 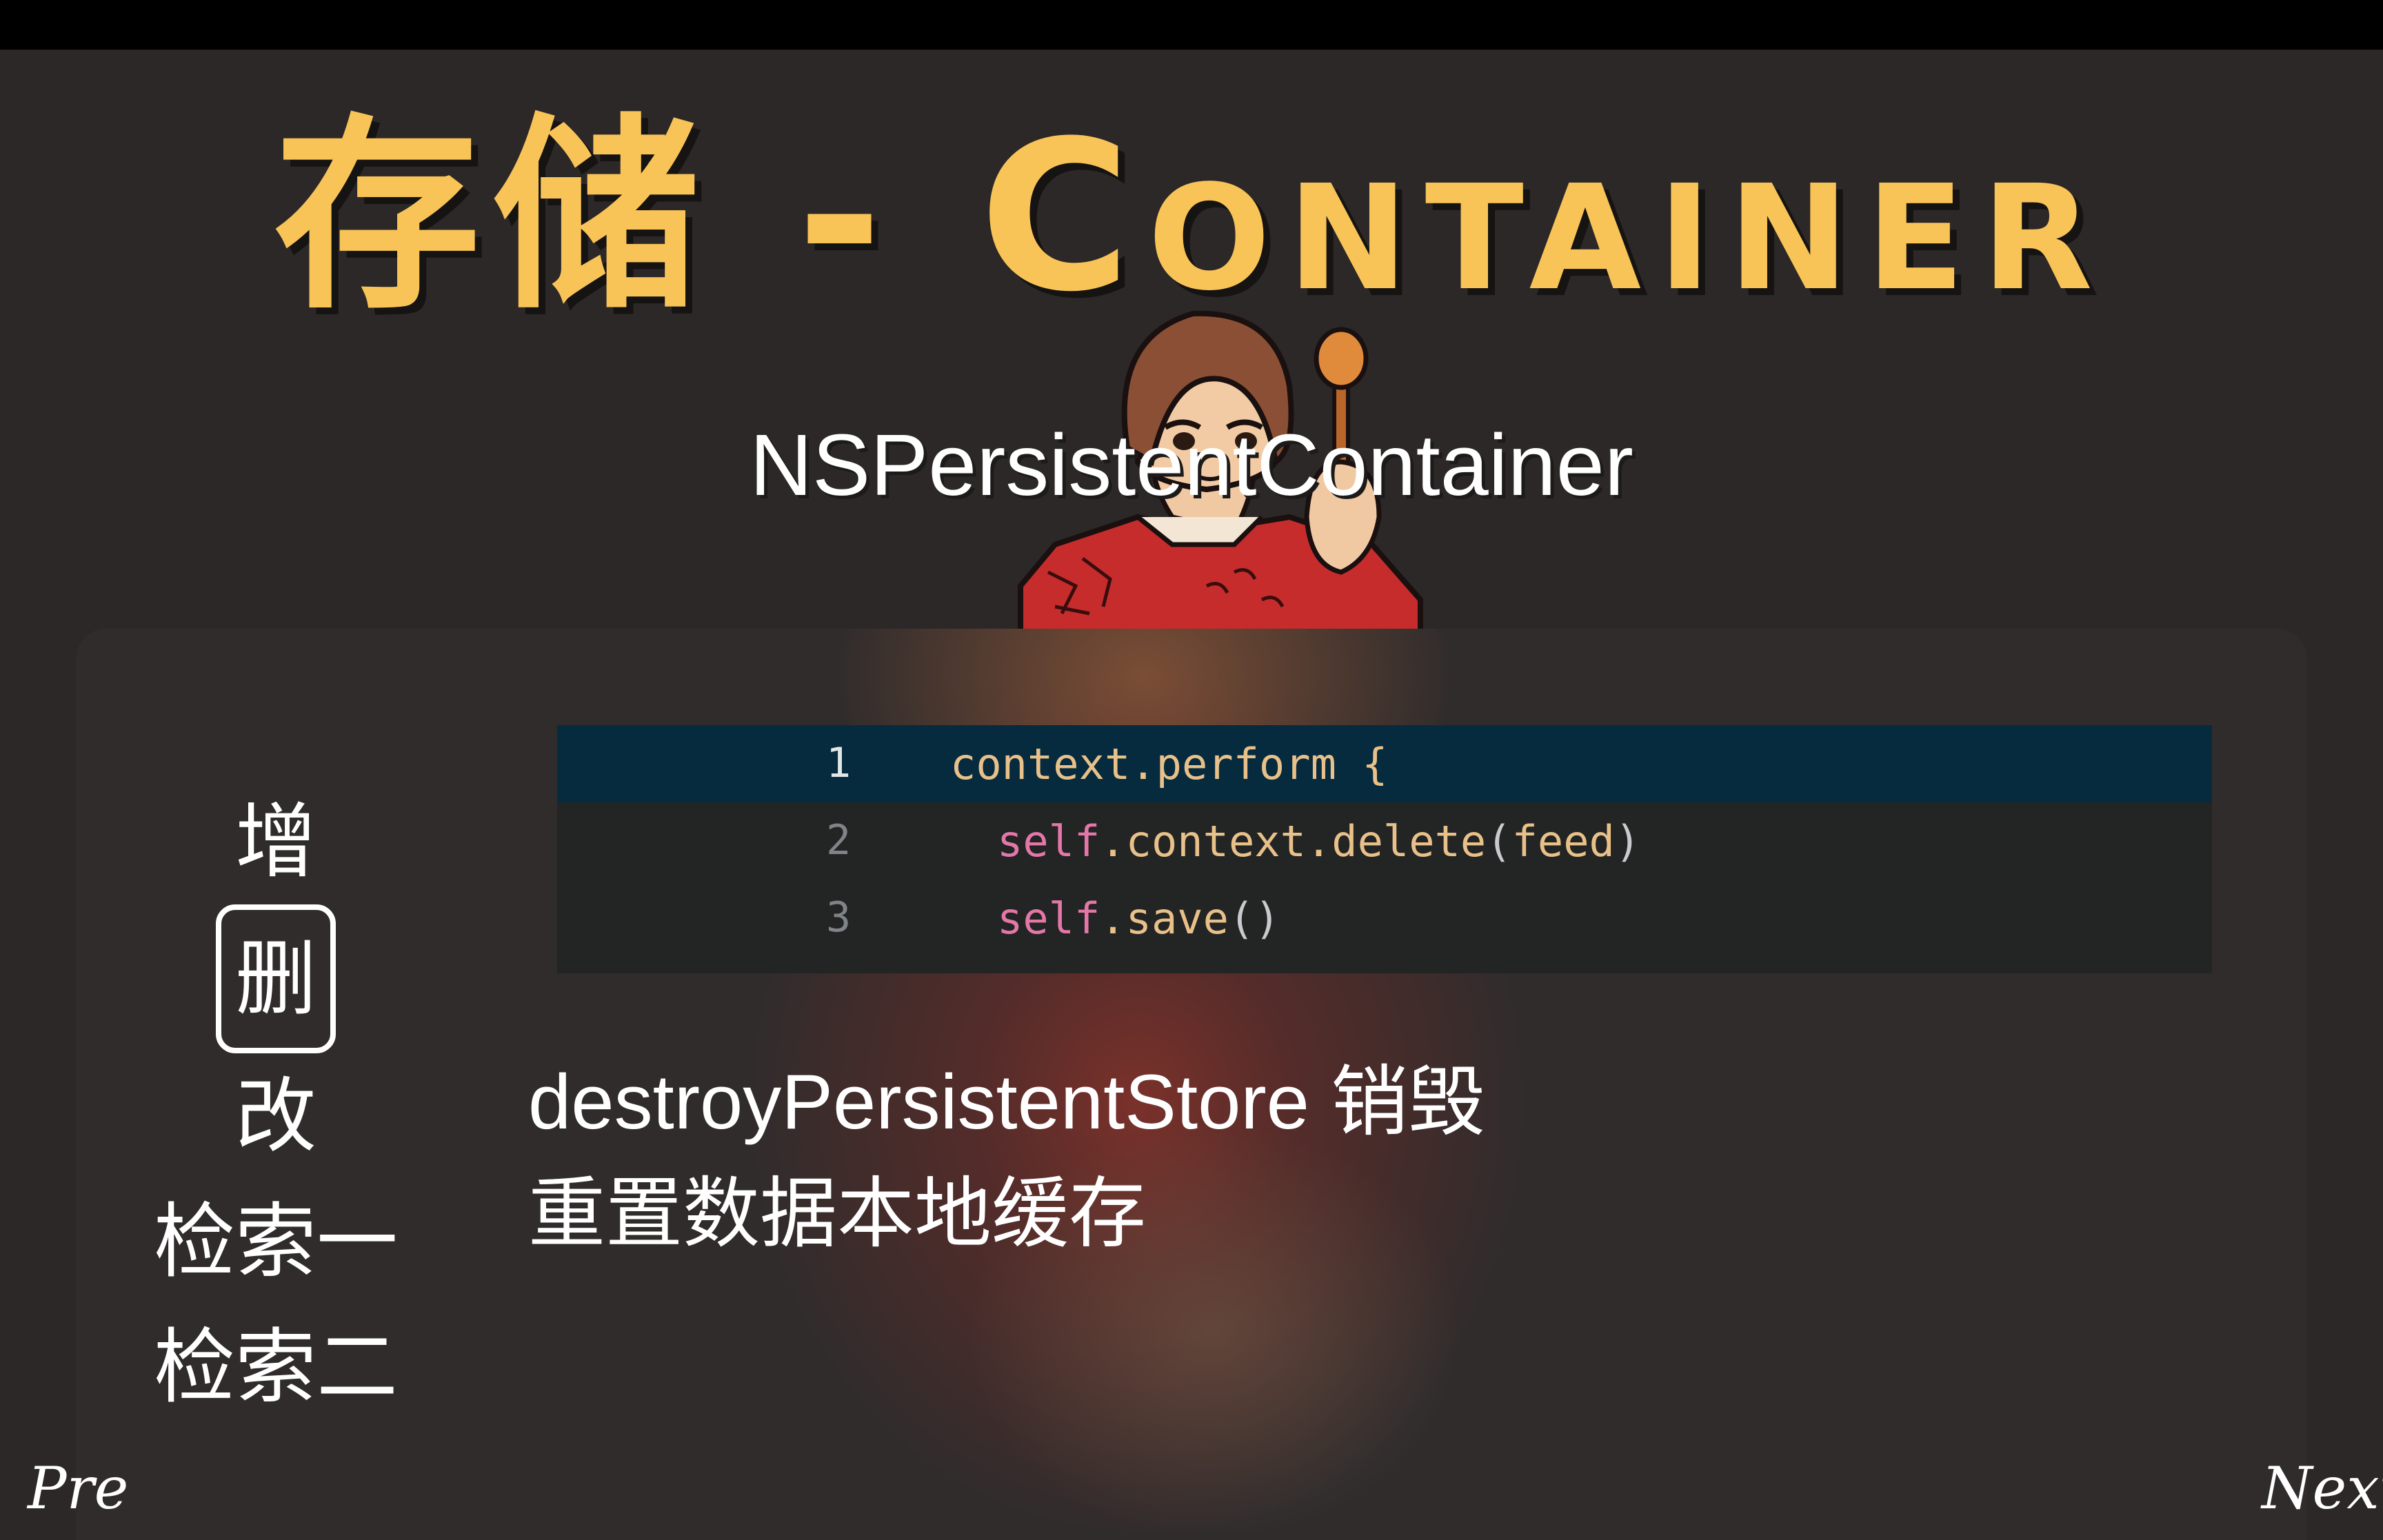 What do you see at coordinates (2322, 1489) in the screenshot?
I see `next-button: Next` at bounding box center [2322, 1489].